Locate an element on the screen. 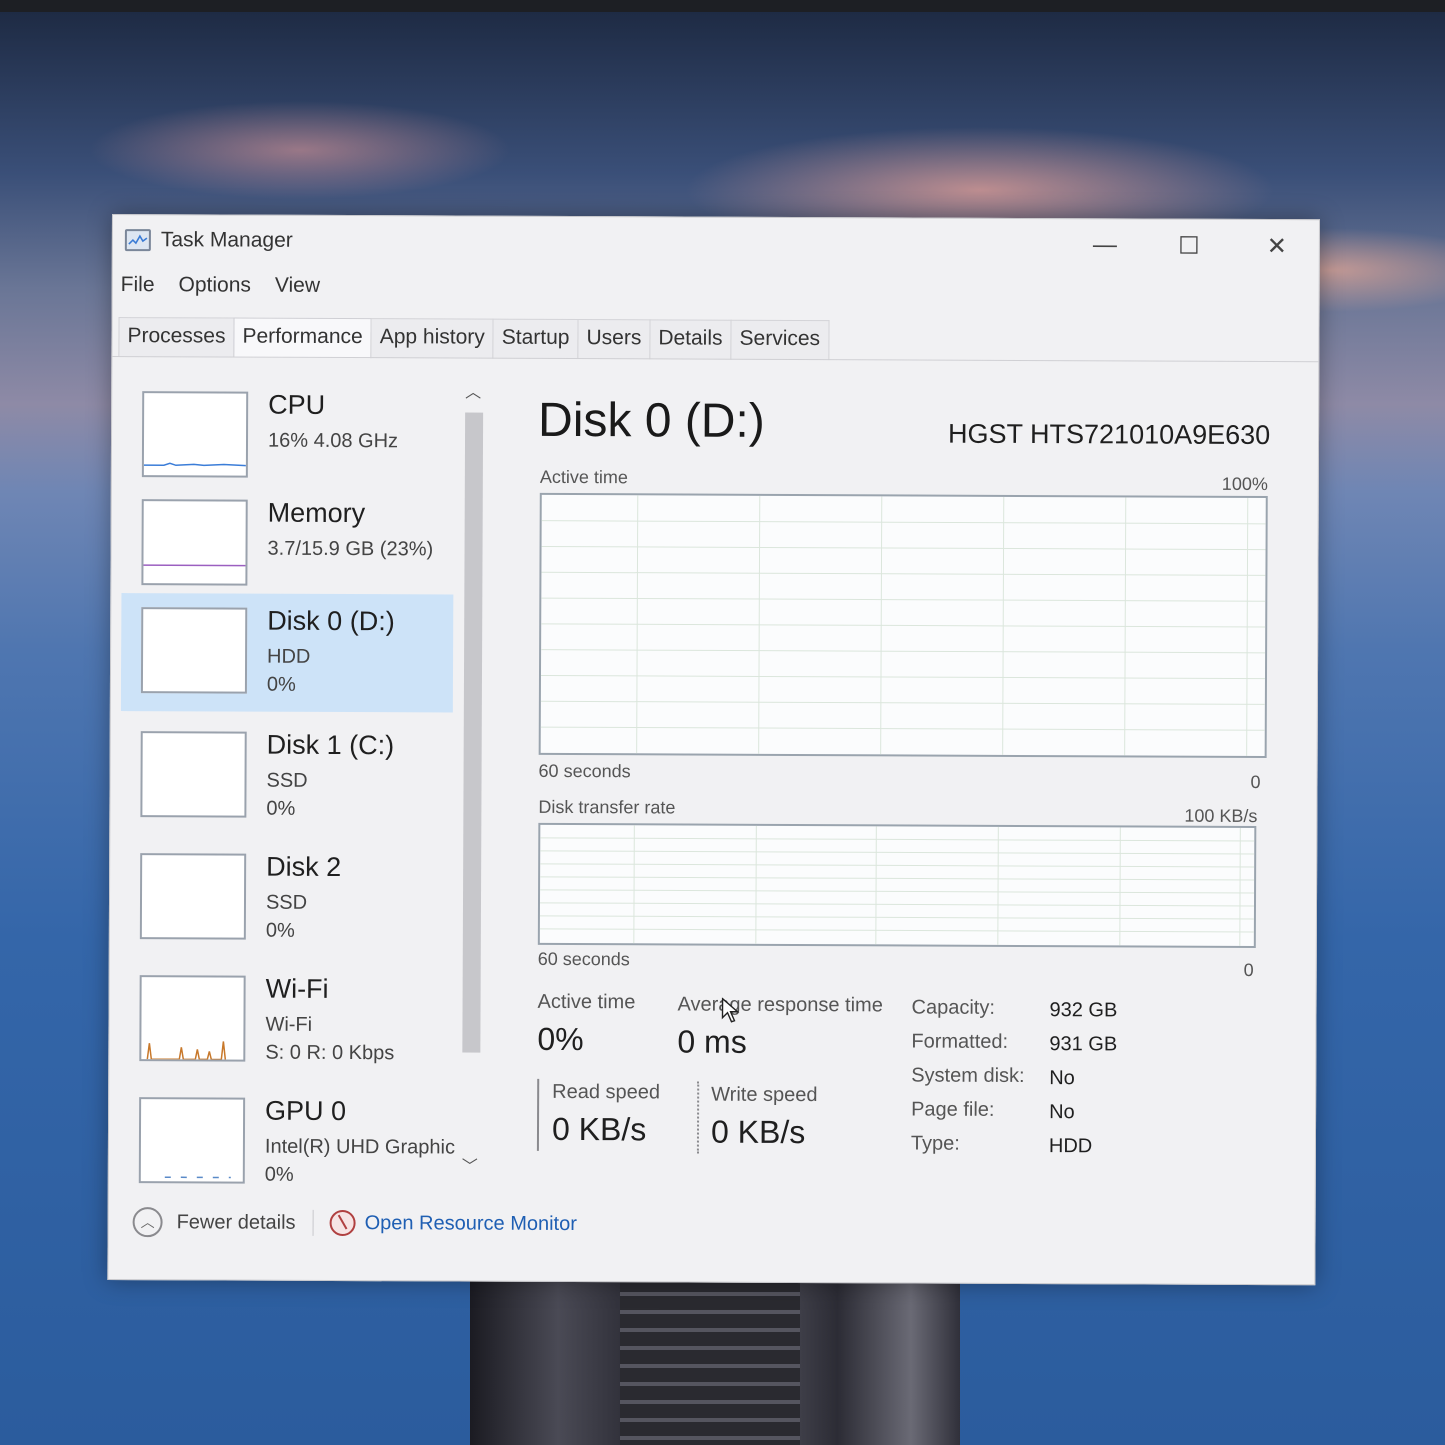  sidebar-item-disk2: Disk 2 SSD 0% is located at coordinates (286, 898).